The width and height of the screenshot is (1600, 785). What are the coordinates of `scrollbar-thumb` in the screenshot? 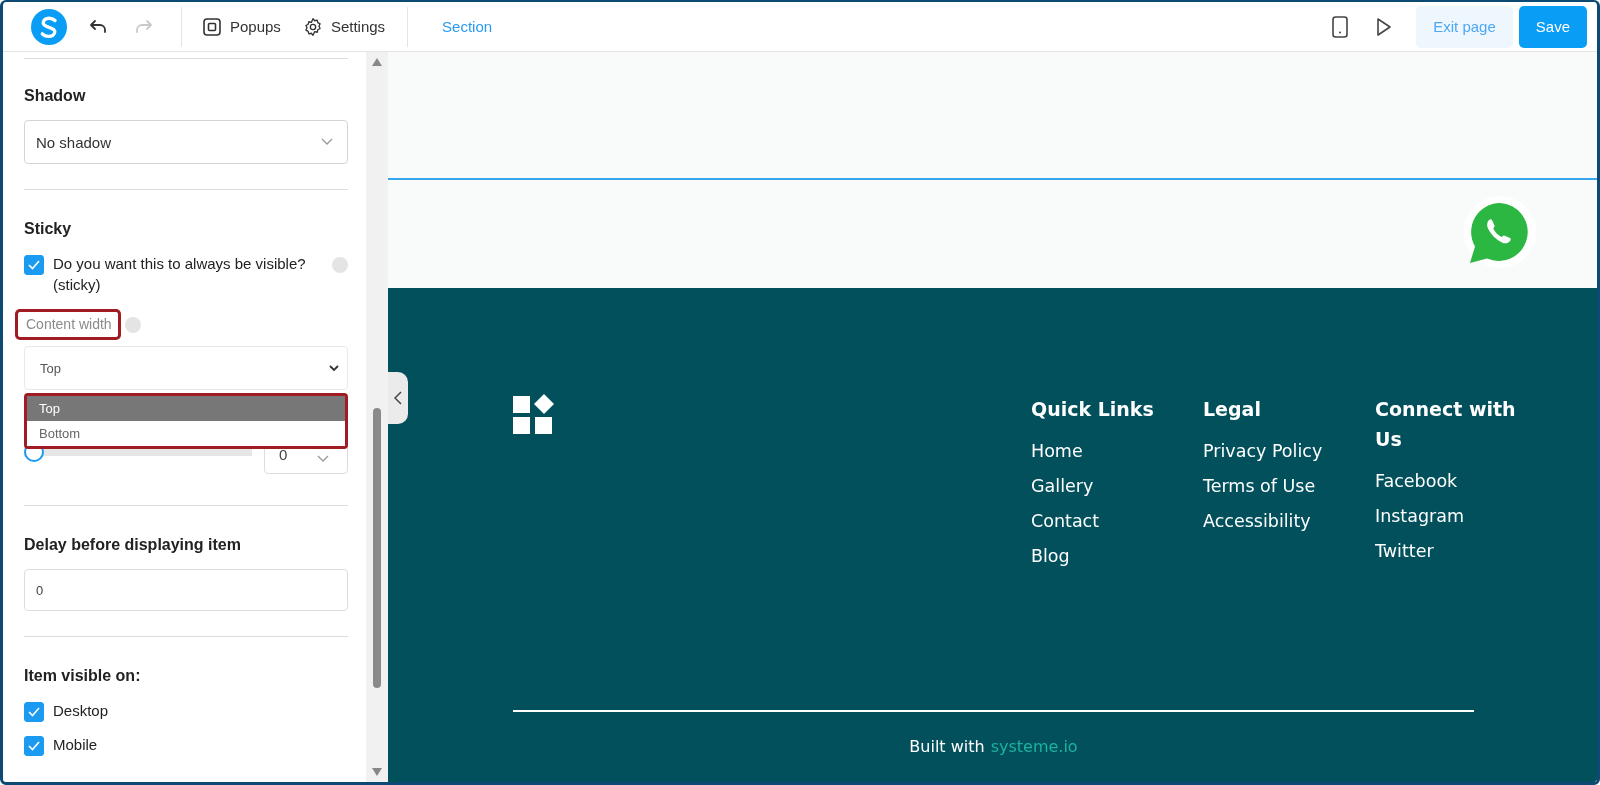 It's located at (377, 548).